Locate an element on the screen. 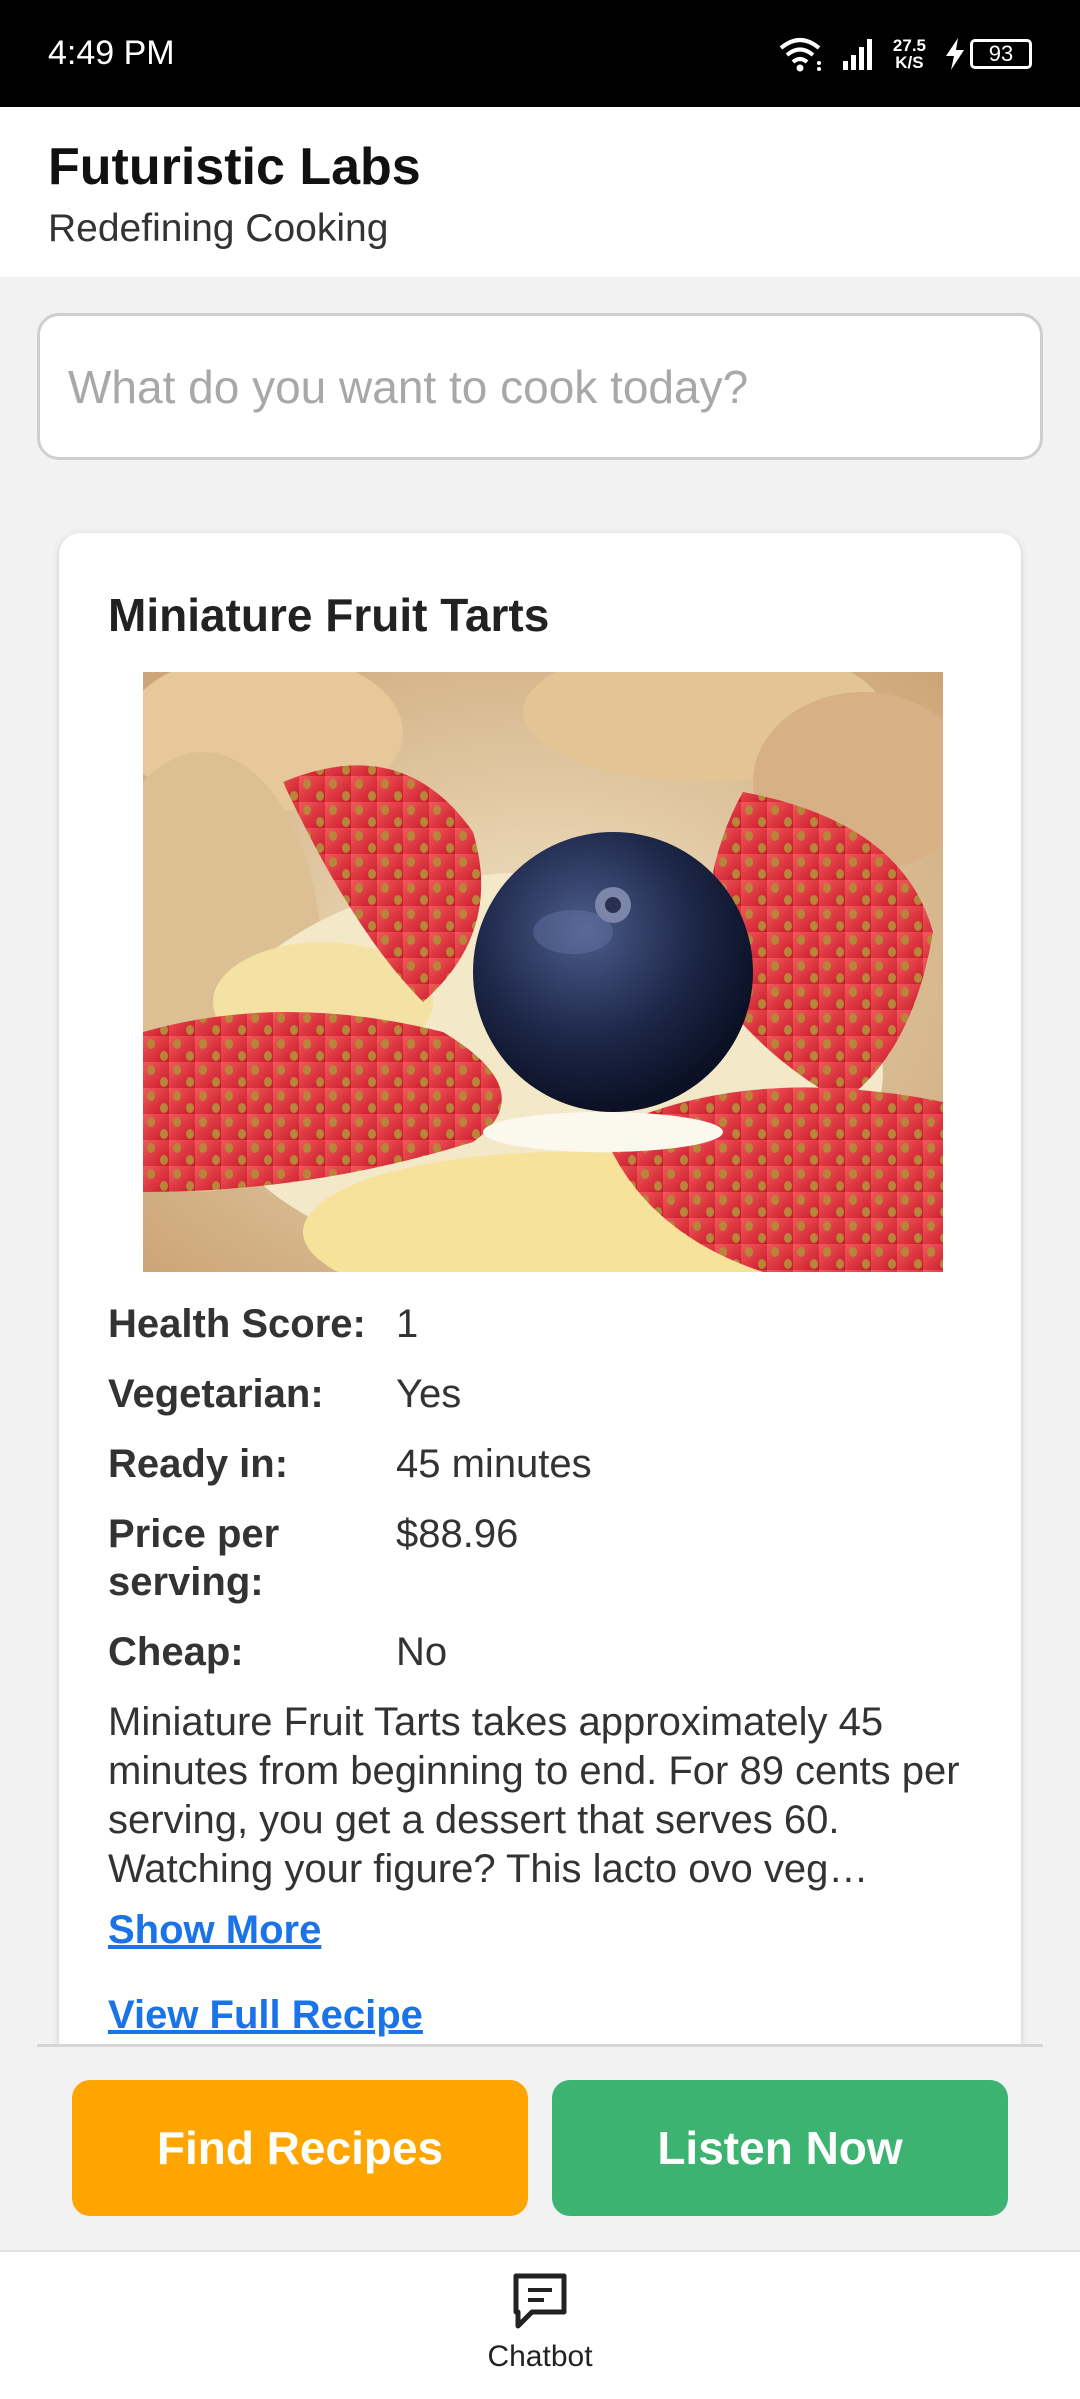 The image size is (1080, 2399). view-full-recipe-link: View Full Recipe is located at coordinates (540, 2015).